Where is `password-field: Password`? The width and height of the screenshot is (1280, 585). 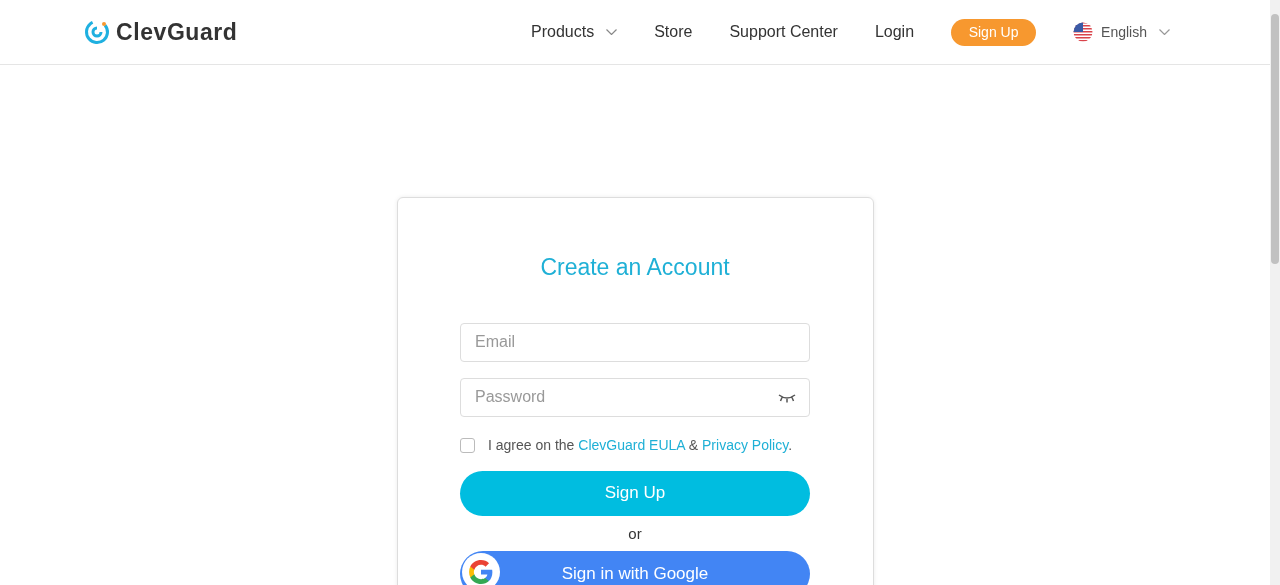 password-field: Password is located at coordinates (635, 397).